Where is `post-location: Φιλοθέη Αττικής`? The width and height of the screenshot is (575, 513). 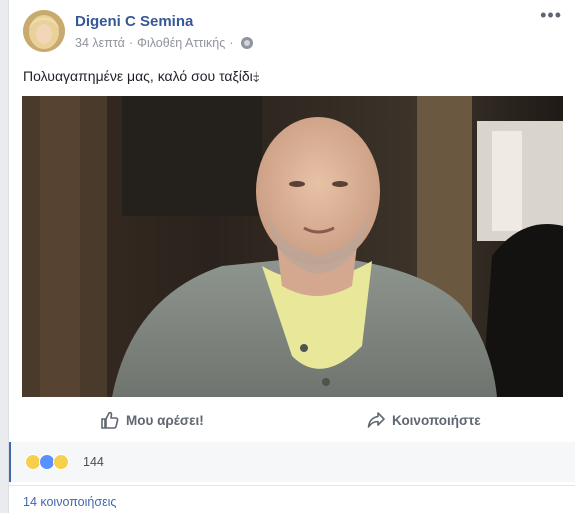 post-location: Φιλοθέη Αττικής is located at coordinates (181, 43).